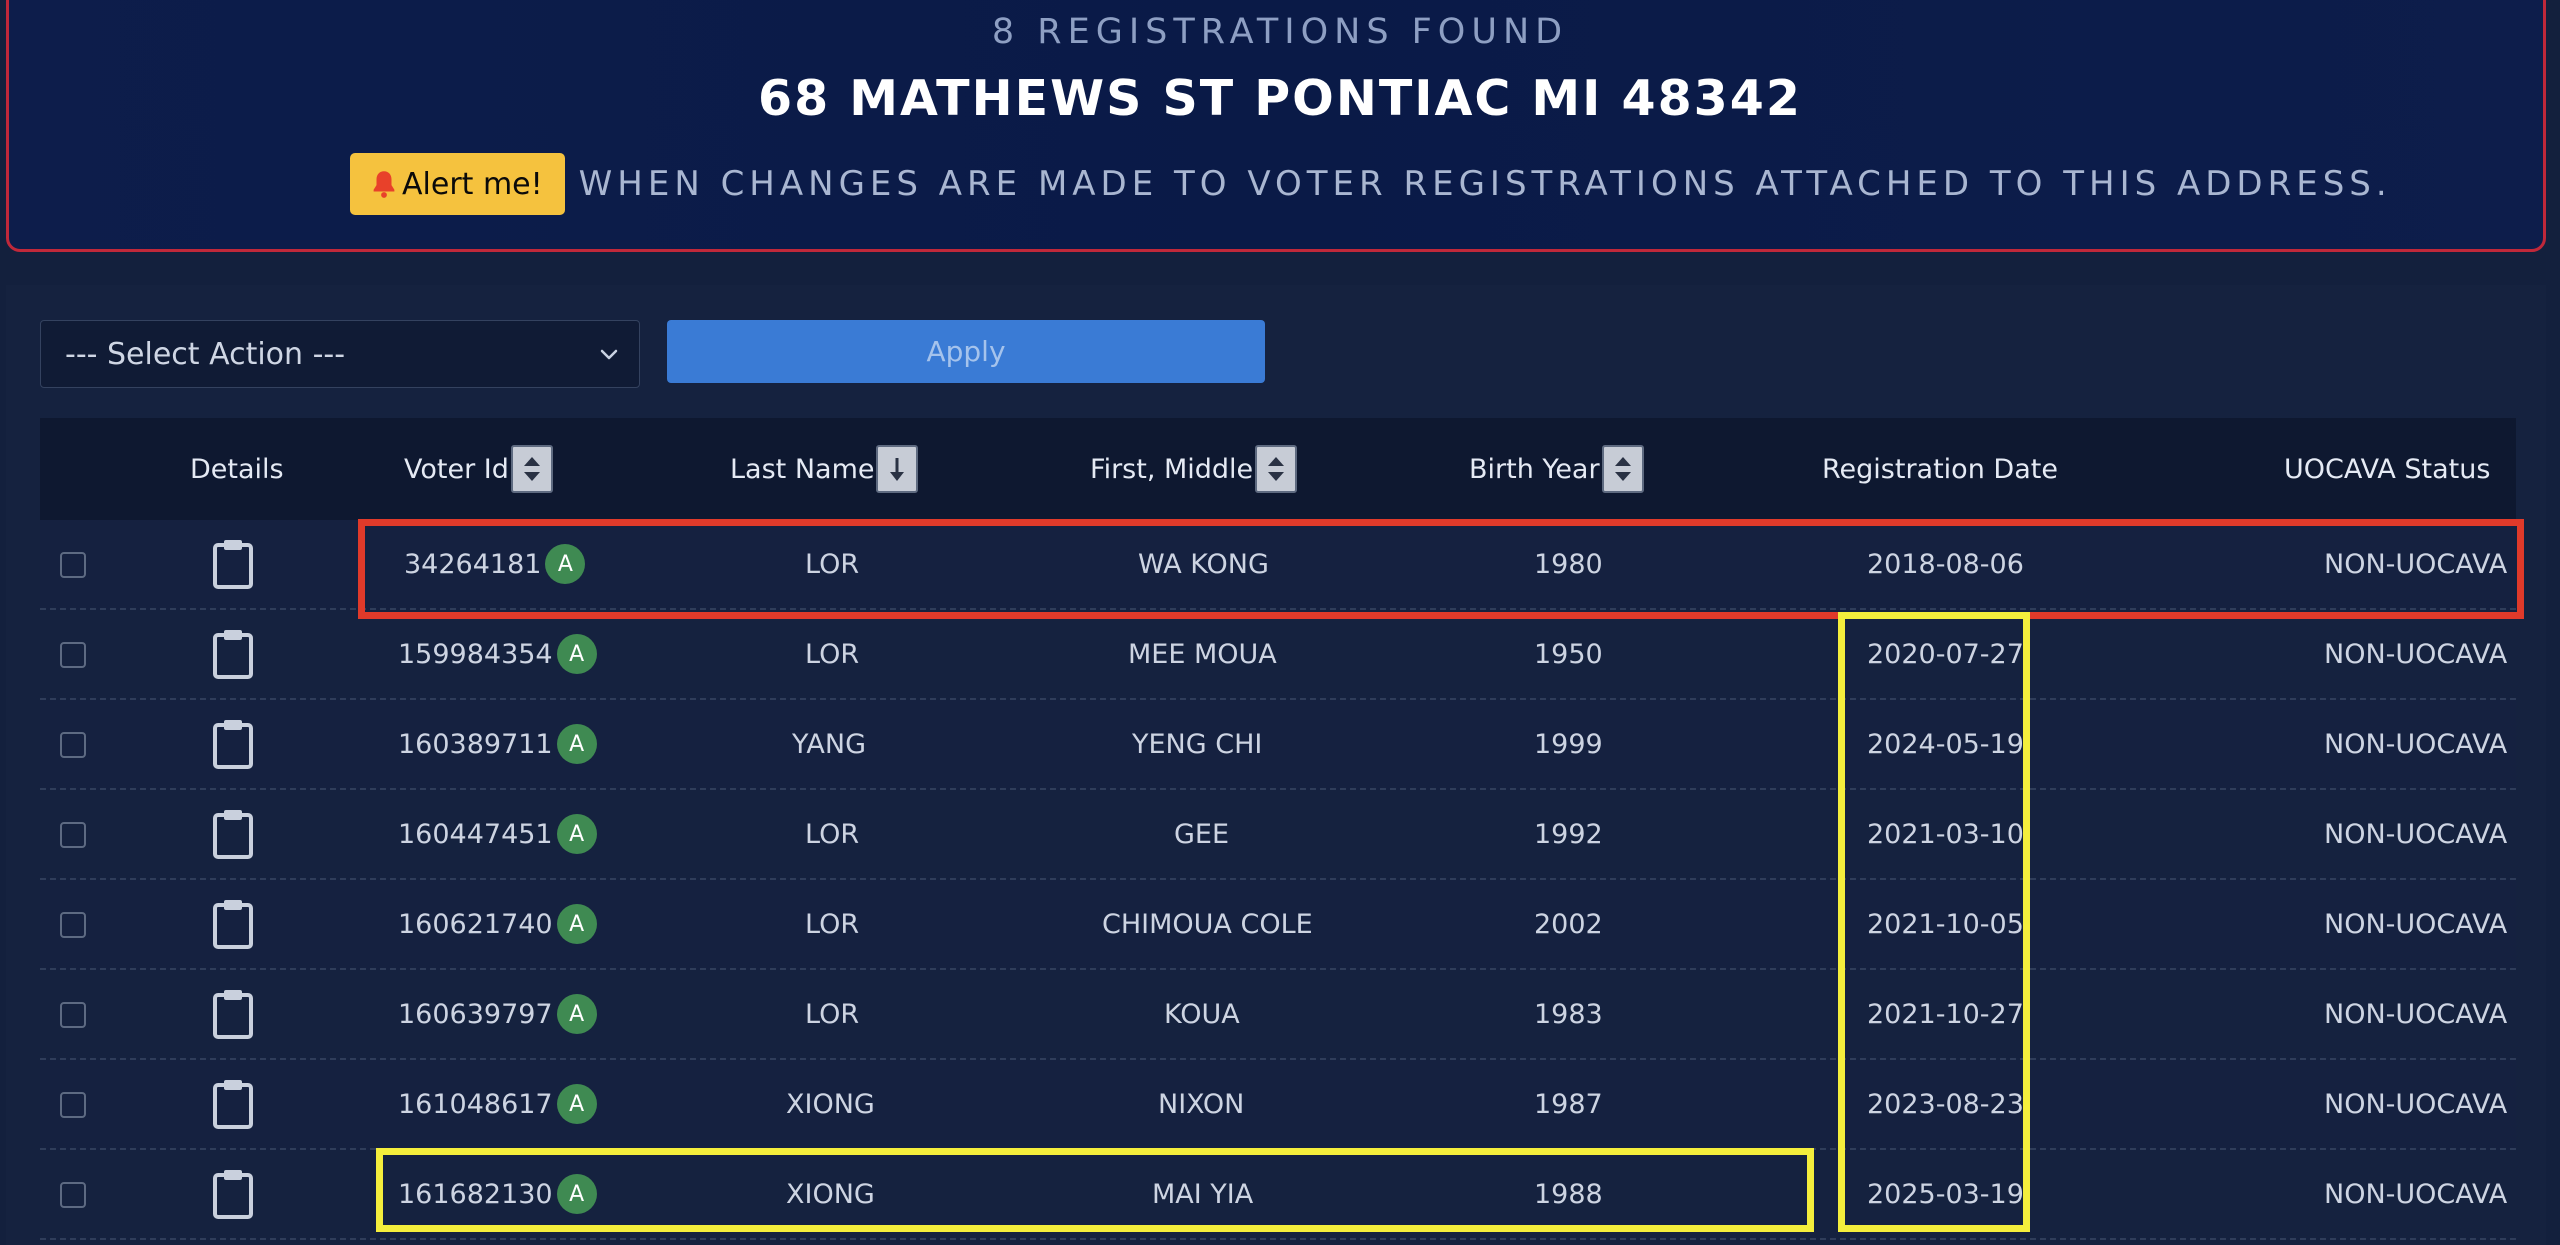 This screenshot has width=2560, height=1245. I want to click on voter-id-cell: 34264181 A, so click(495, 564).